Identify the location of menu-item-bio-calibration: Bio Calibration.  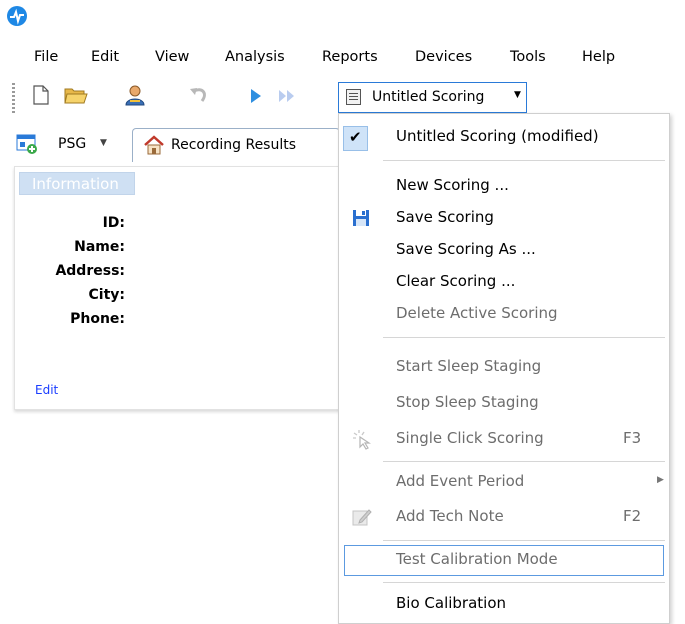
(504, 604).